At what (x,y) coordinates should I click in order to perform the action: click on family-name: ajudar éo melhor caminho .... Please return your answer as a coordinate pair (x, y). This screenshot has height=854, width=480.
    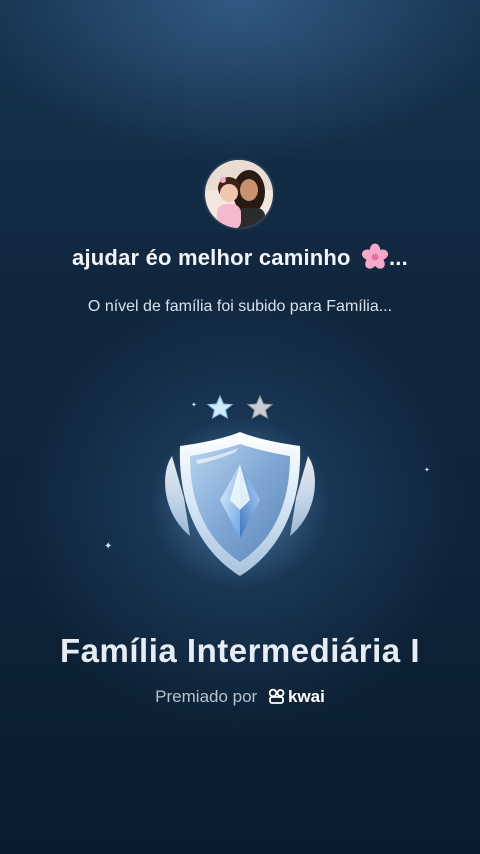
    Looking at the image, I should click on (240, 257).